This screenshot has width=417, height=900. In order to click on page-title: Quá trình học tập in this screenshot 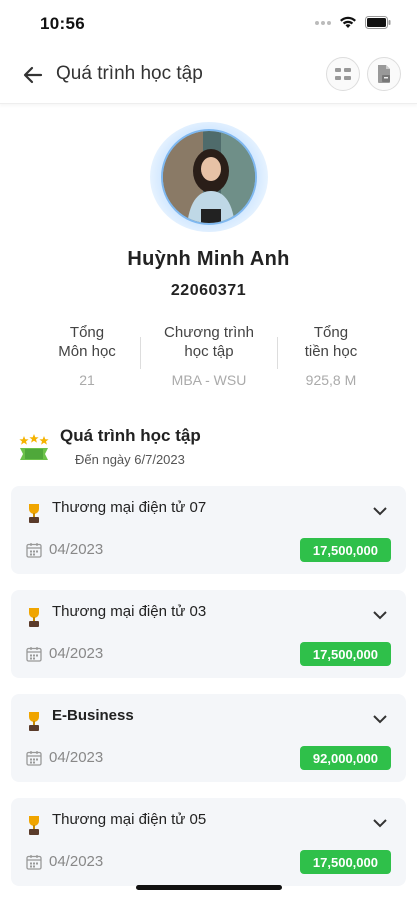, I will do `click(129, 73)`.